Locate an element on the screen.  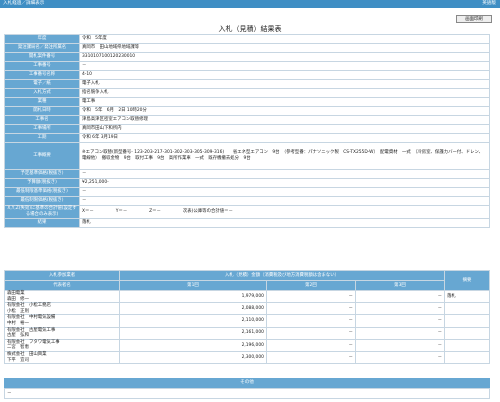
bidder-name: 株式会社 田山興業 下平 宜司 is located at coordinates (62, 357).